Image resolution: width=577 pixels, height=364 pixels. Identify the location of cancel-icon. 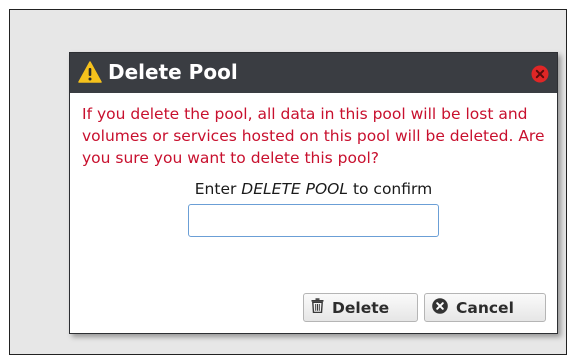
(440, 307).